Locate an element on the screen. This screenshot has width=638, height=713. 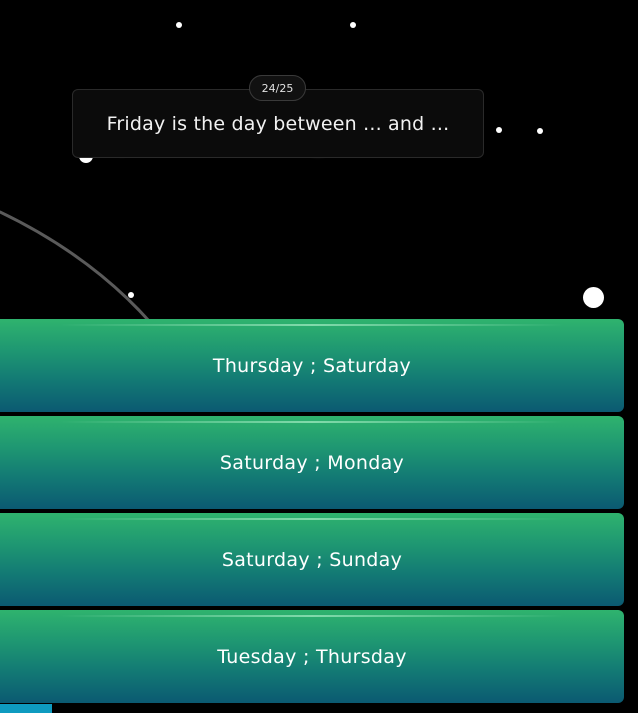
answer-label: Saturday ; Sunday is located at coordinates (312, 559).